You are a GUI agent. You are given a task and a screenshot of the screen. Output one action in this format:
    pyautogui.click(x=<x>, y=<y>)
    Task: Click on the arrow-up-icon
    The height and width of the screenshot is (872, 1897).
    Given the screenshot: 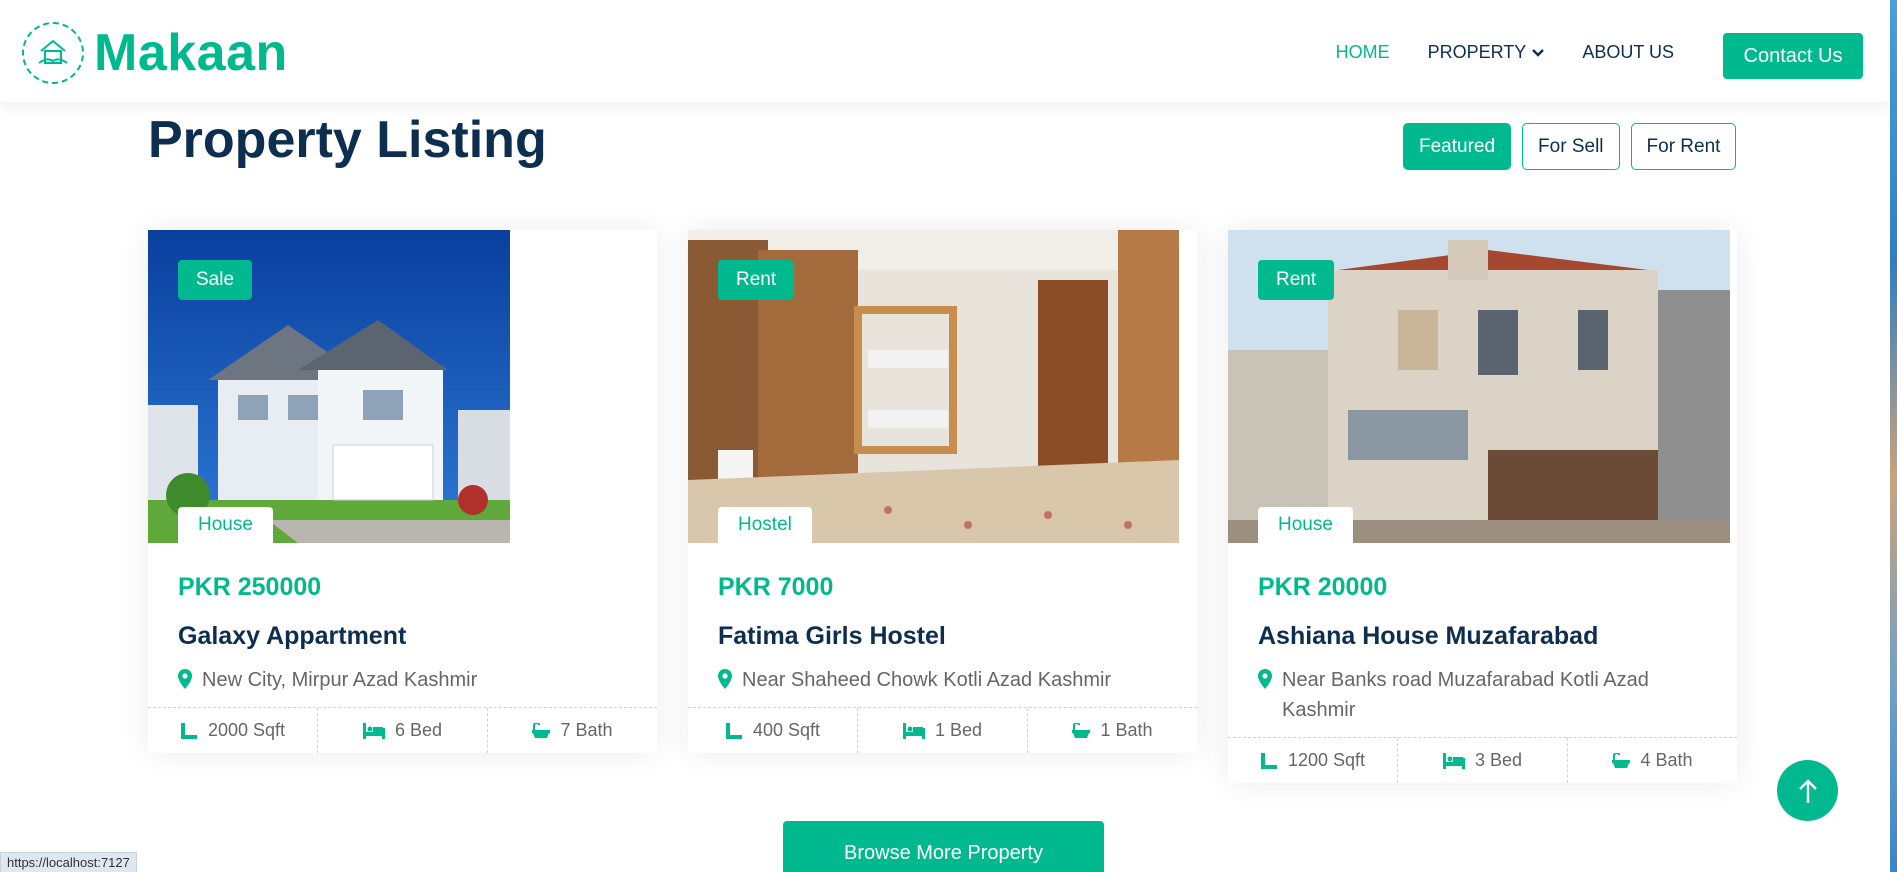 What is the action you would take?
    pyautogui.click(x=1807, y=790)
    